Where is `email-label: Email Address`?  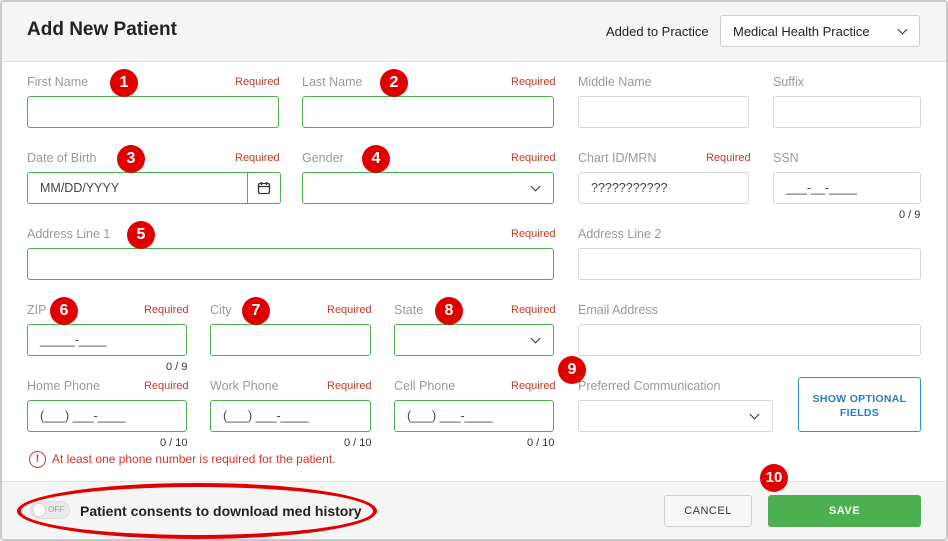
email-label: Email Address is located at coordinates (618, 310).